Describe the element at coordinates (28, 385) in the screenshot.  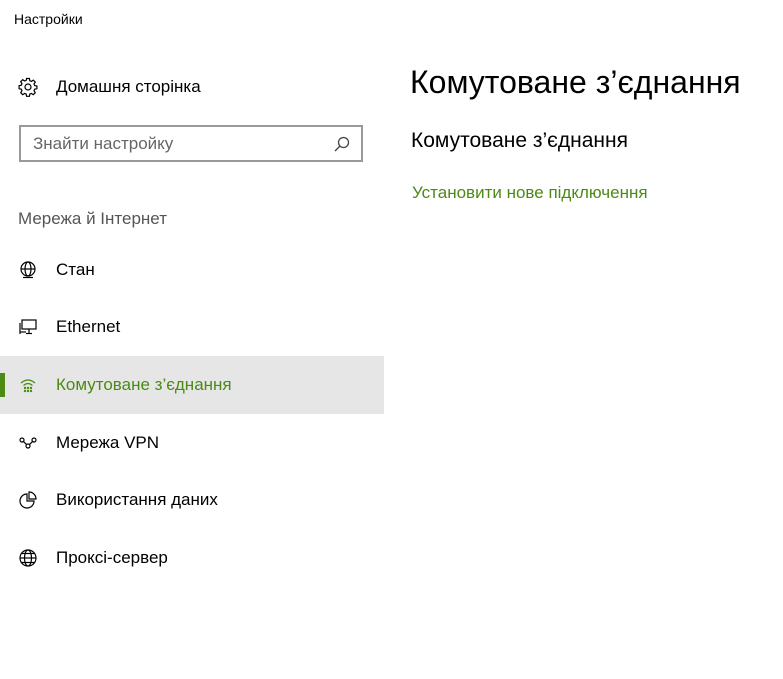
I see `dialup-icon` at that location.